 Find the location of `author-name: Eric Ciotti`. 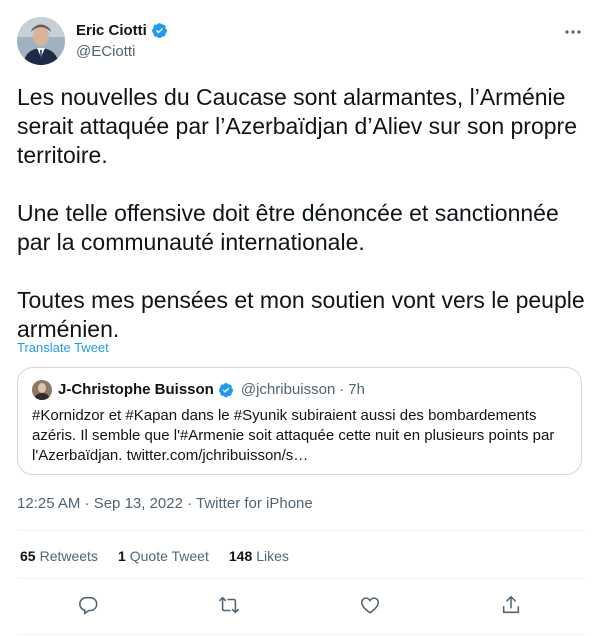

author-name: Eric Ciotti is located at coordinates (111, 30).